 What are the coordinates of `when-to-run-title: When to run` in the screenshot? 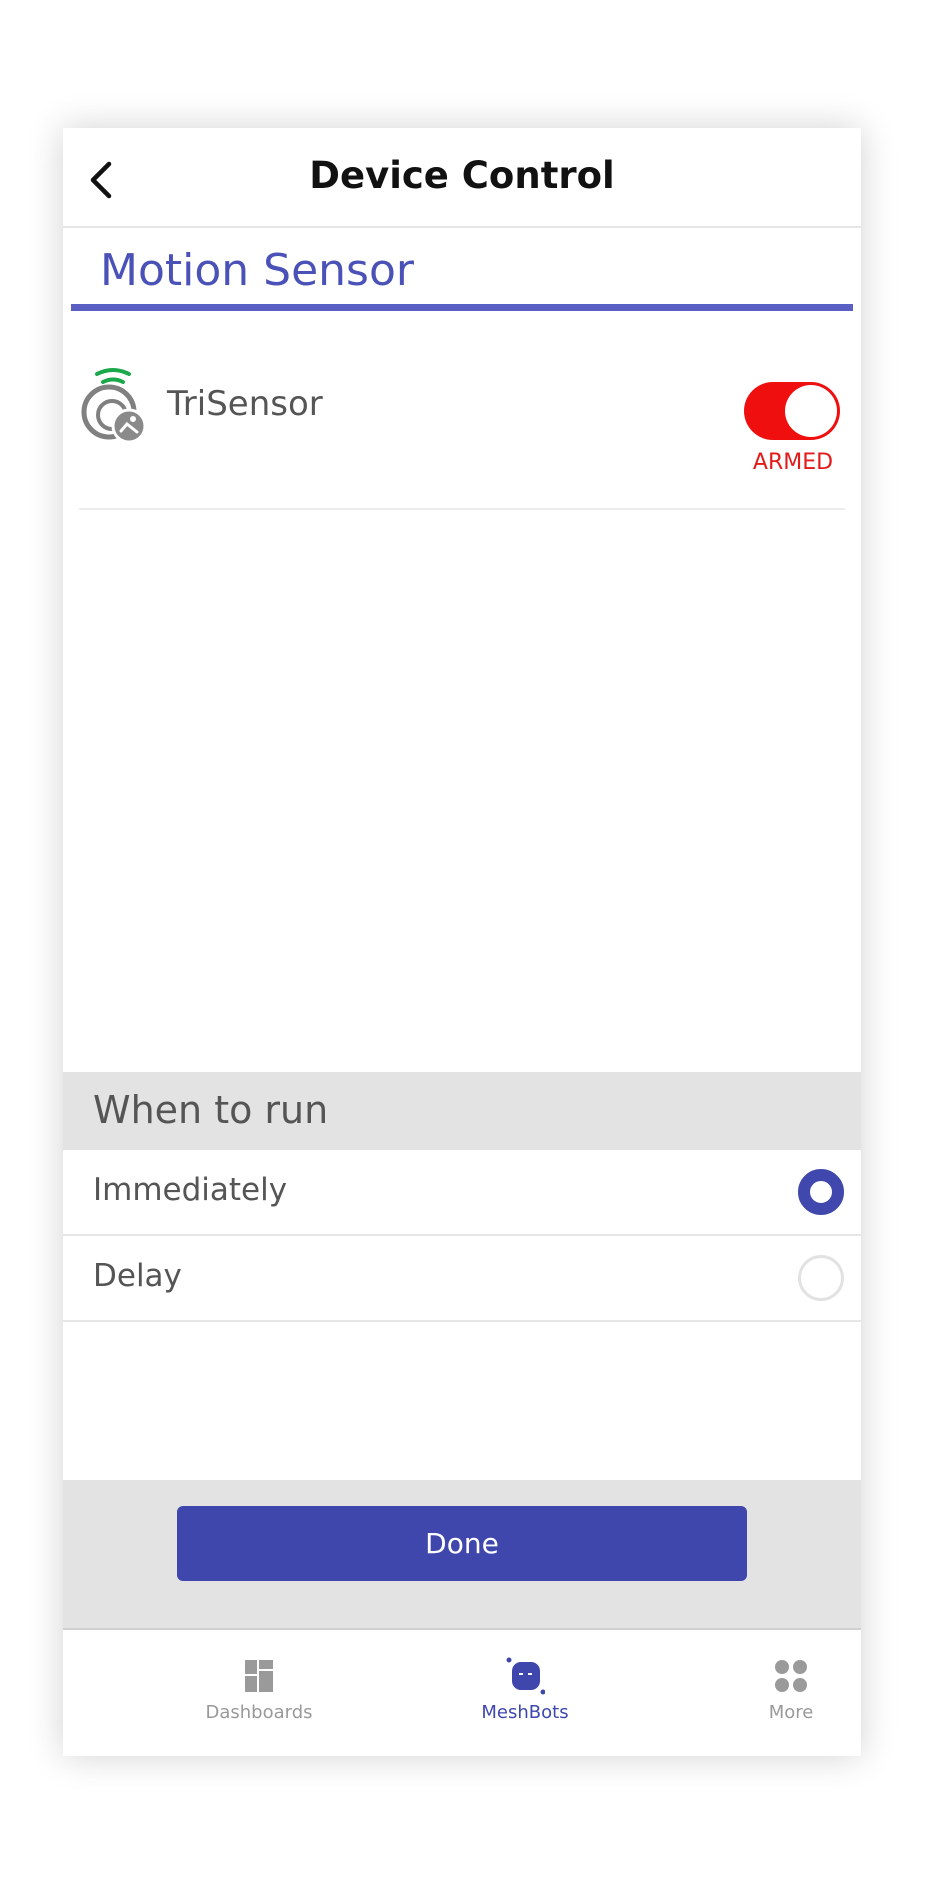 It's located at (211, 1110).